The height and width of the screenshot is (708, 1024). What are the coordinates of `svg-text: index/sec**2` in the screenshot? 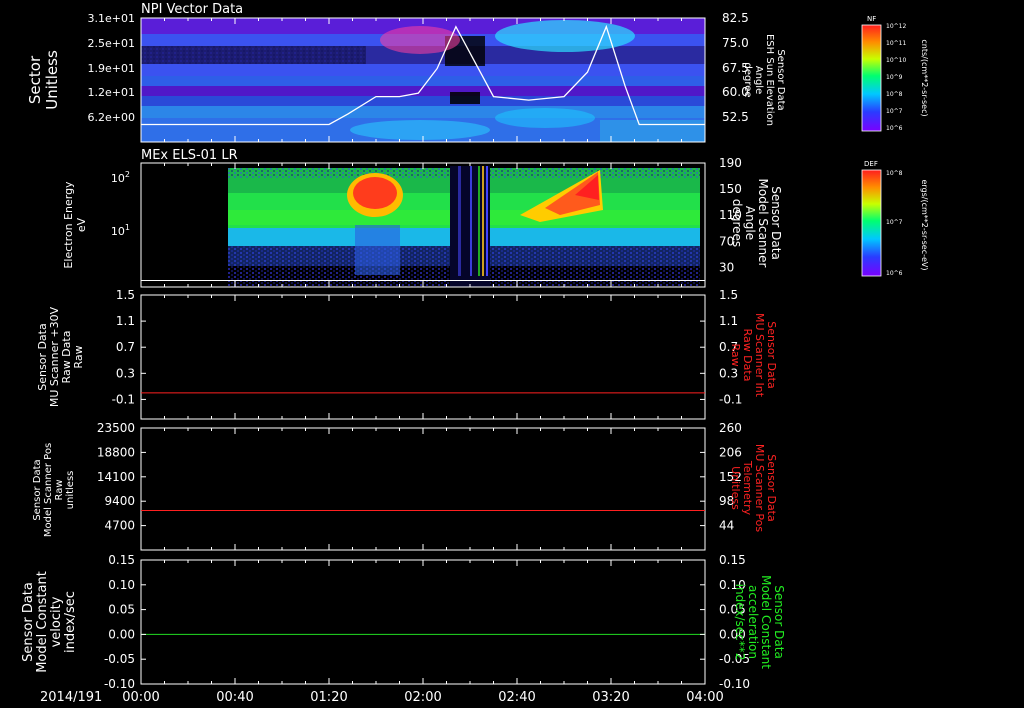 It's located at (740, 622).